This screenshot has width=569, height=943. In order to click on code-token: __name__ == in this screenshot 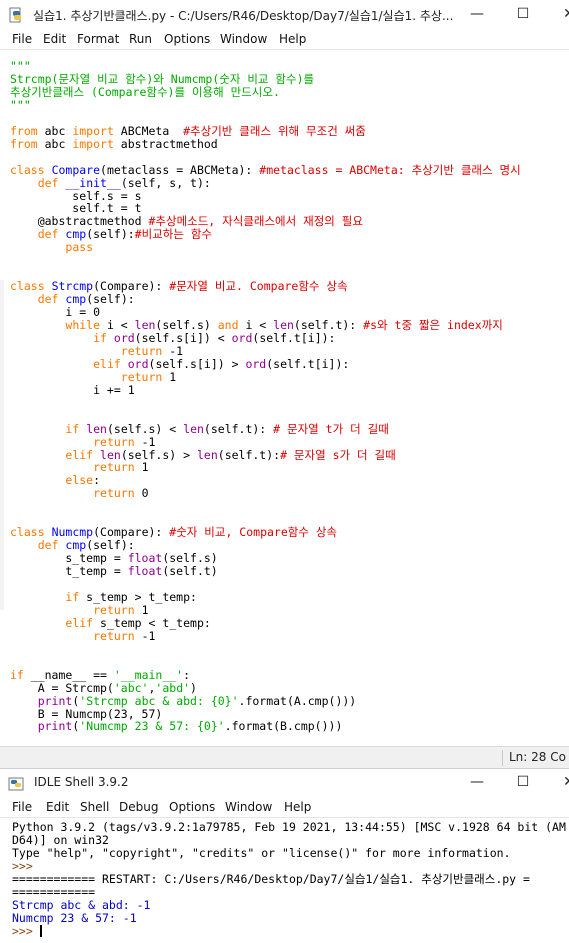, I will do `click(68, 674)`.